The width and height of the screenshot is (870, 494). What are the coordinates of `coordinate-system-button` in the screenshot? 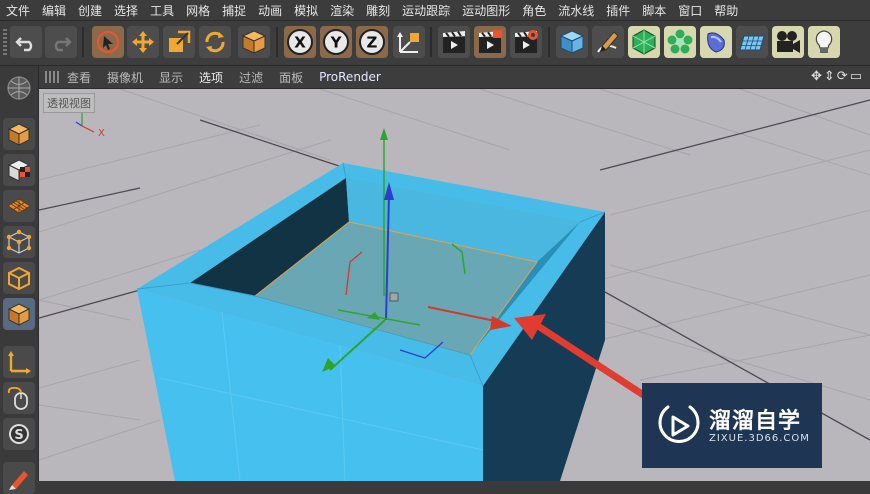 It's located at (409, 42).